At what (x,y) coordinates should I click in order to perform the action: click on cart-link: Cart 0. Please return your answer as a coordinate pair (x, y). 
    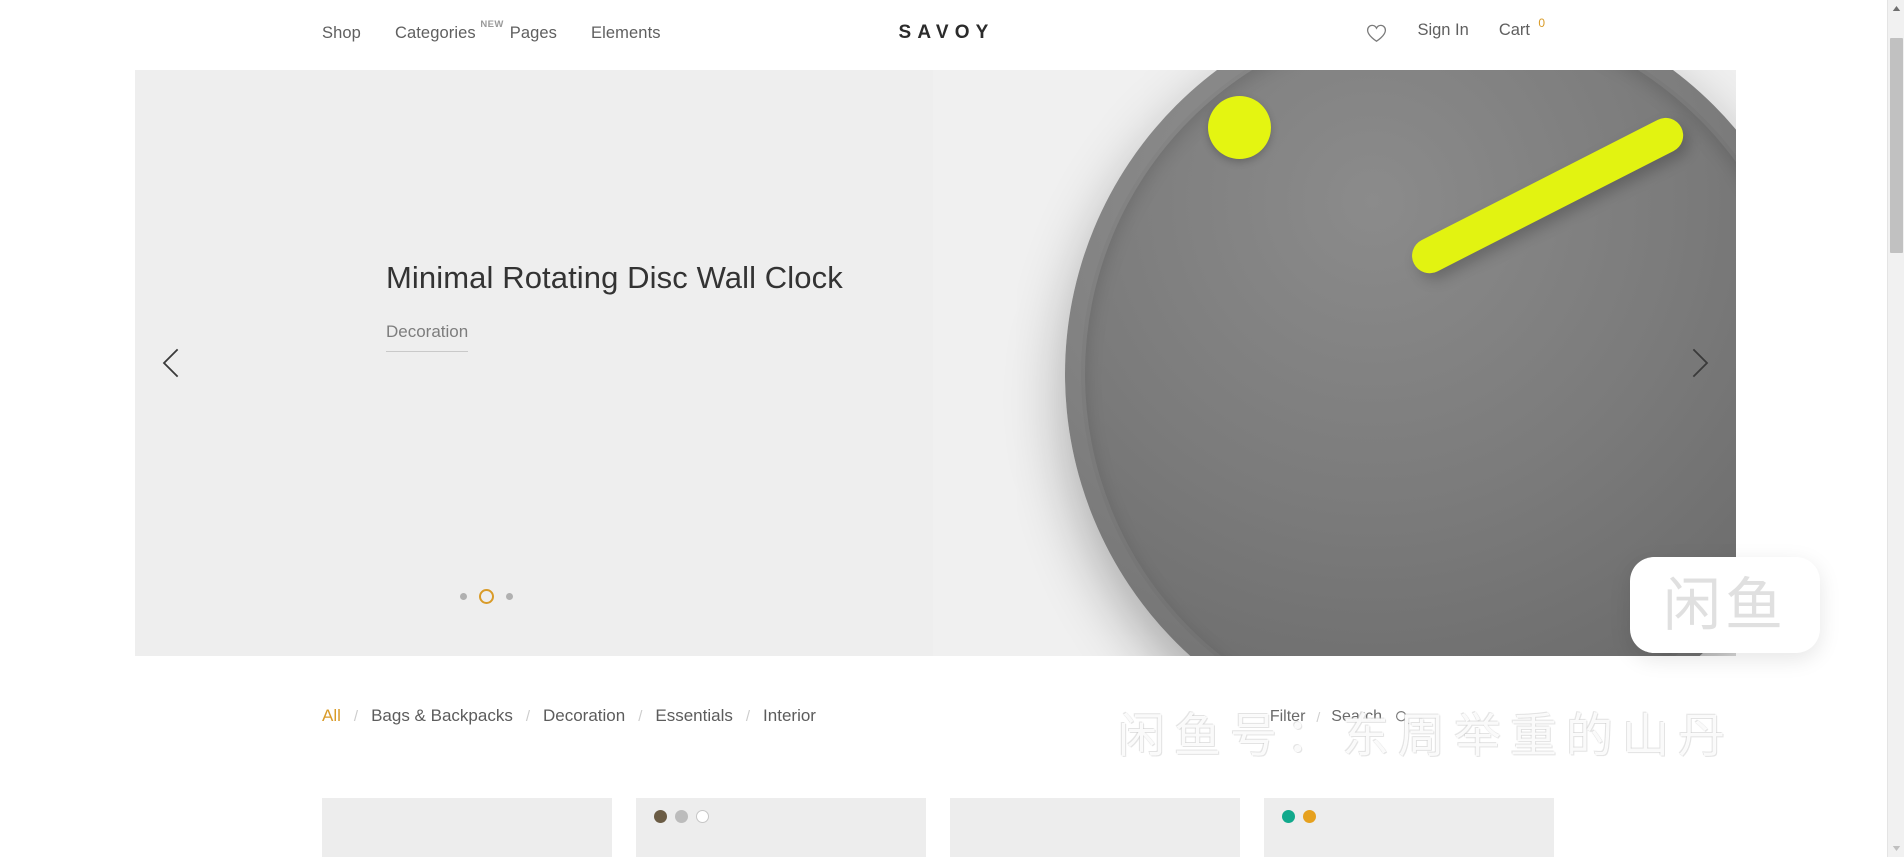
    Looking at the image, I should click on (1521, 28).